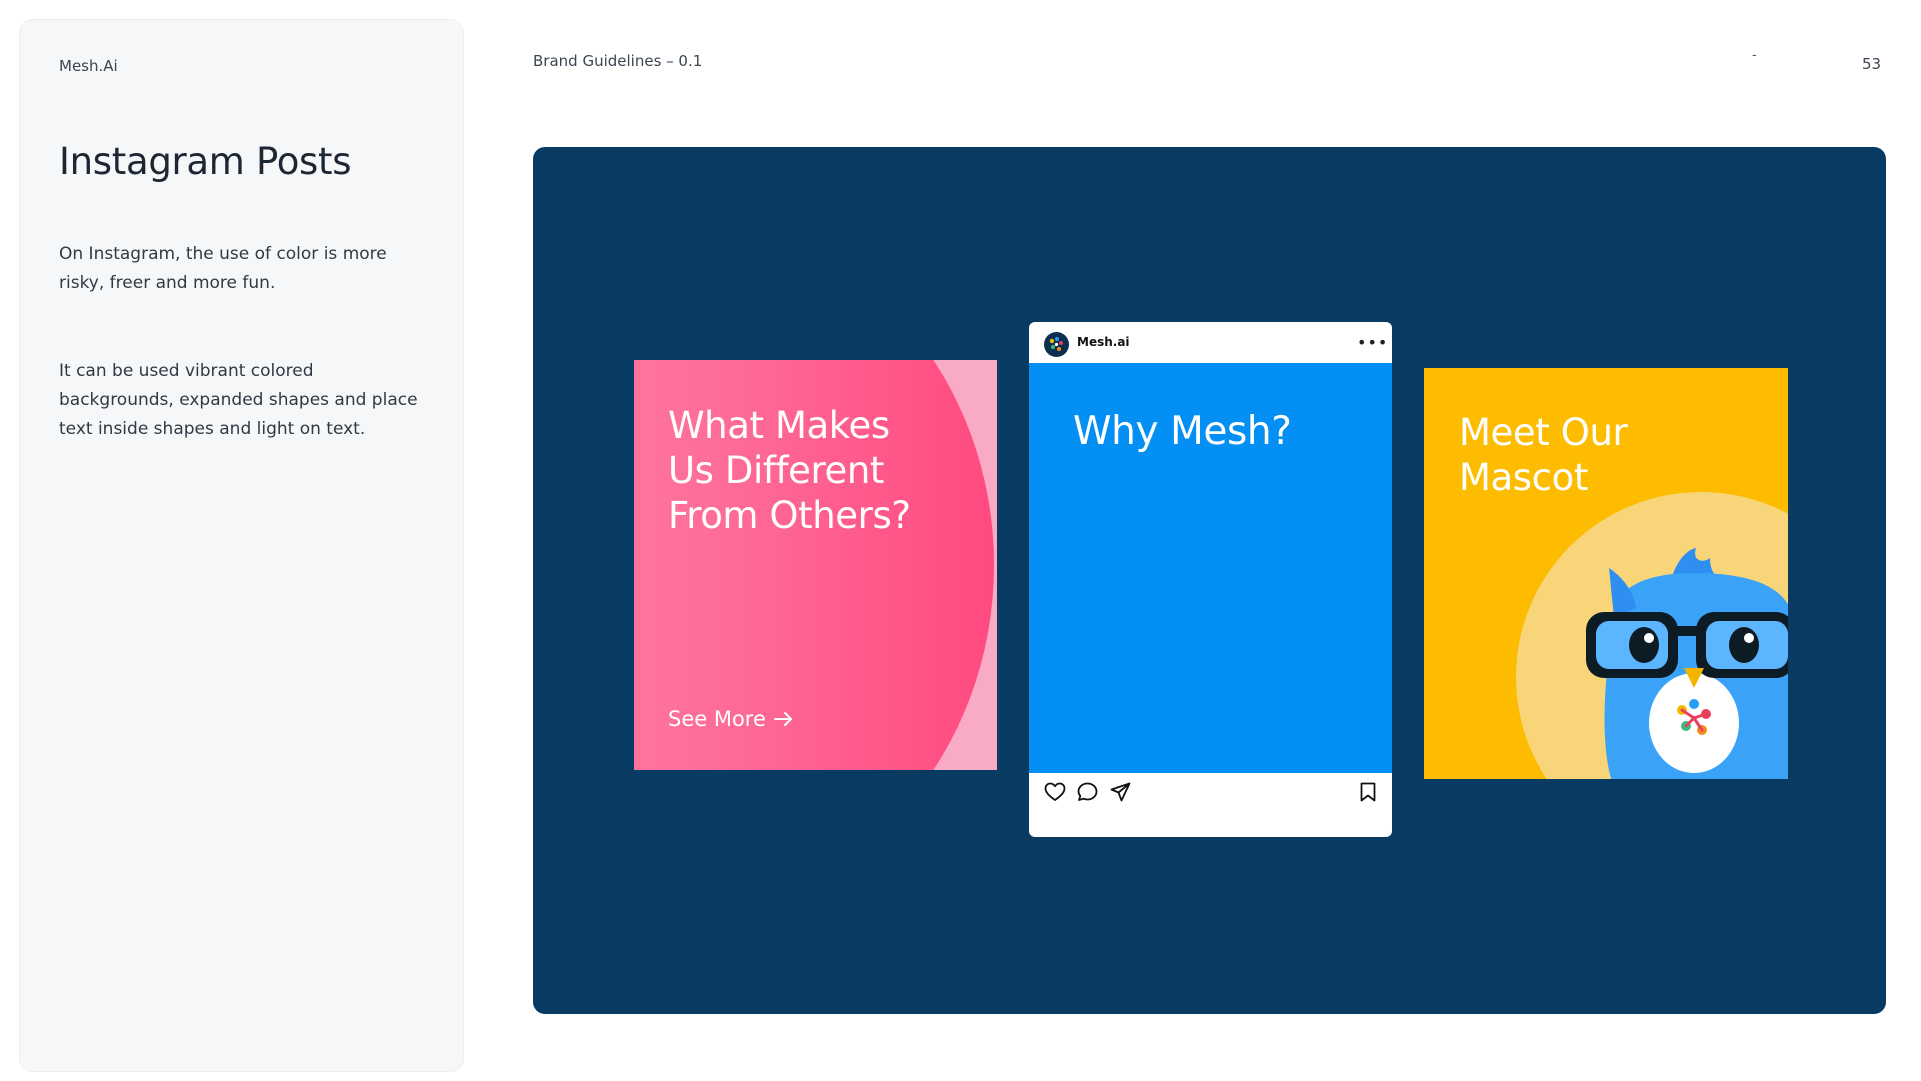 This screenshot has height=1081, width=1921. What do you see at coordinates (1872, 64) in the screenshot?
I see `page-number: 53` at bounding box center [1872, 64].